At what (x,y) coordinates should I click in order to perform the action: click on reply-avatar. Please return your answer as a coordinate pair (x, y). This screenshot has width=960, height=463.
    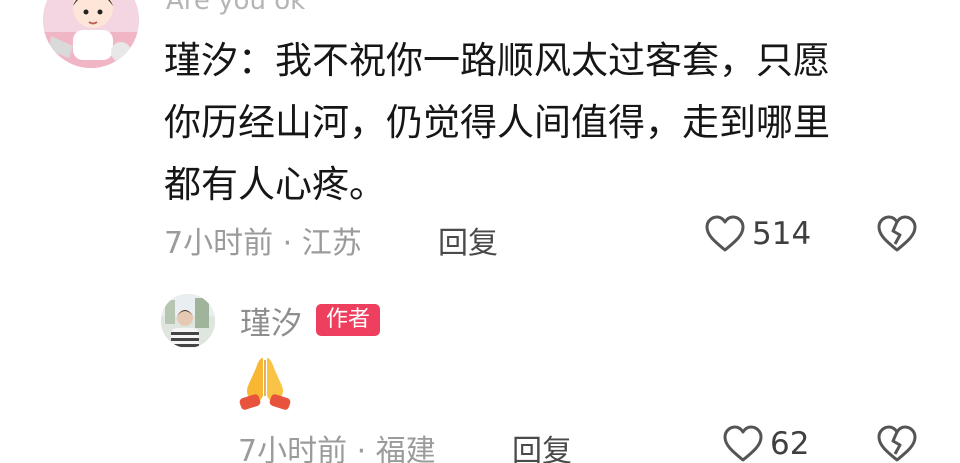
    Looking at the image, I should click on (188, 321).